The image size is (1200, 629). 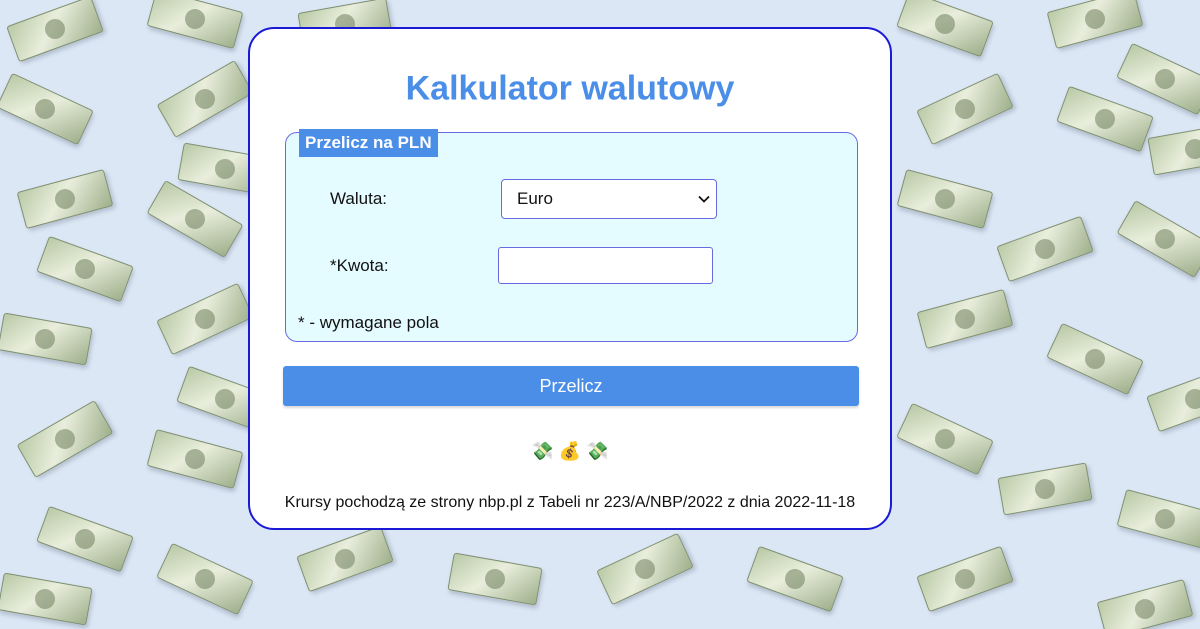 What do you see at coordinates (368, 322) in the screenshot?
I see `required-fields-note: * - wymagane pola` at bounding box center [368, 322].